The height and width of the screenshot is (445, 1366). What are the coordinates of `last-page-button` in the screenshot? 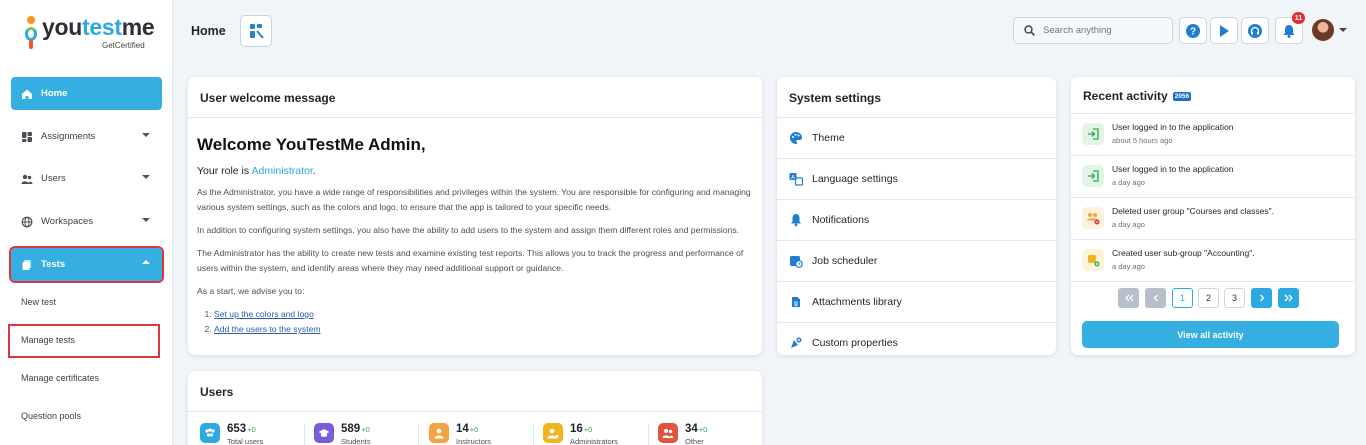 It's located at (1288, 298).